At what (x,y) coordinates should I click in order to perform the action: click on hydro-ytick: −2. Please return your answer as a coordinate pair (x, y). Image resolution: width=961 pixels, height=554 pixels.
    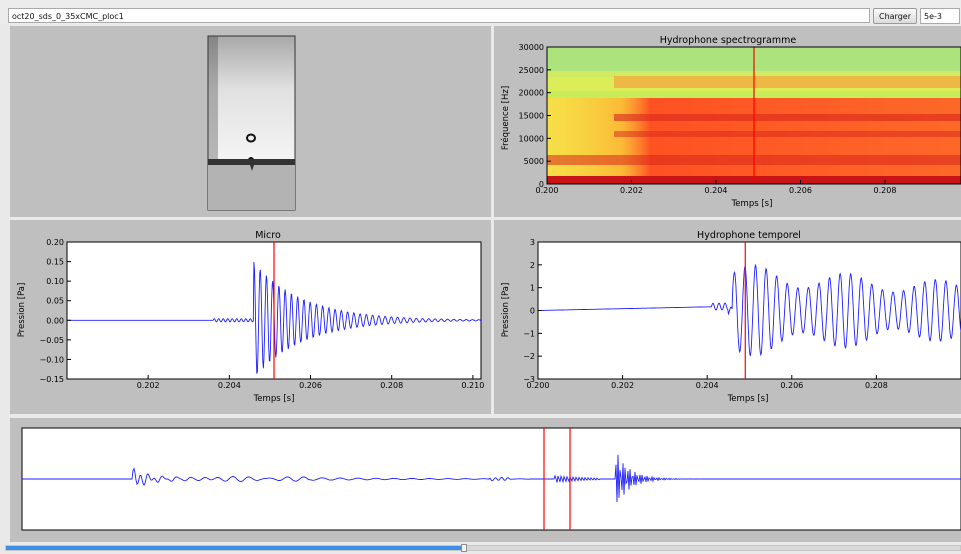
    Looking at the image, I should click on (529, 356).